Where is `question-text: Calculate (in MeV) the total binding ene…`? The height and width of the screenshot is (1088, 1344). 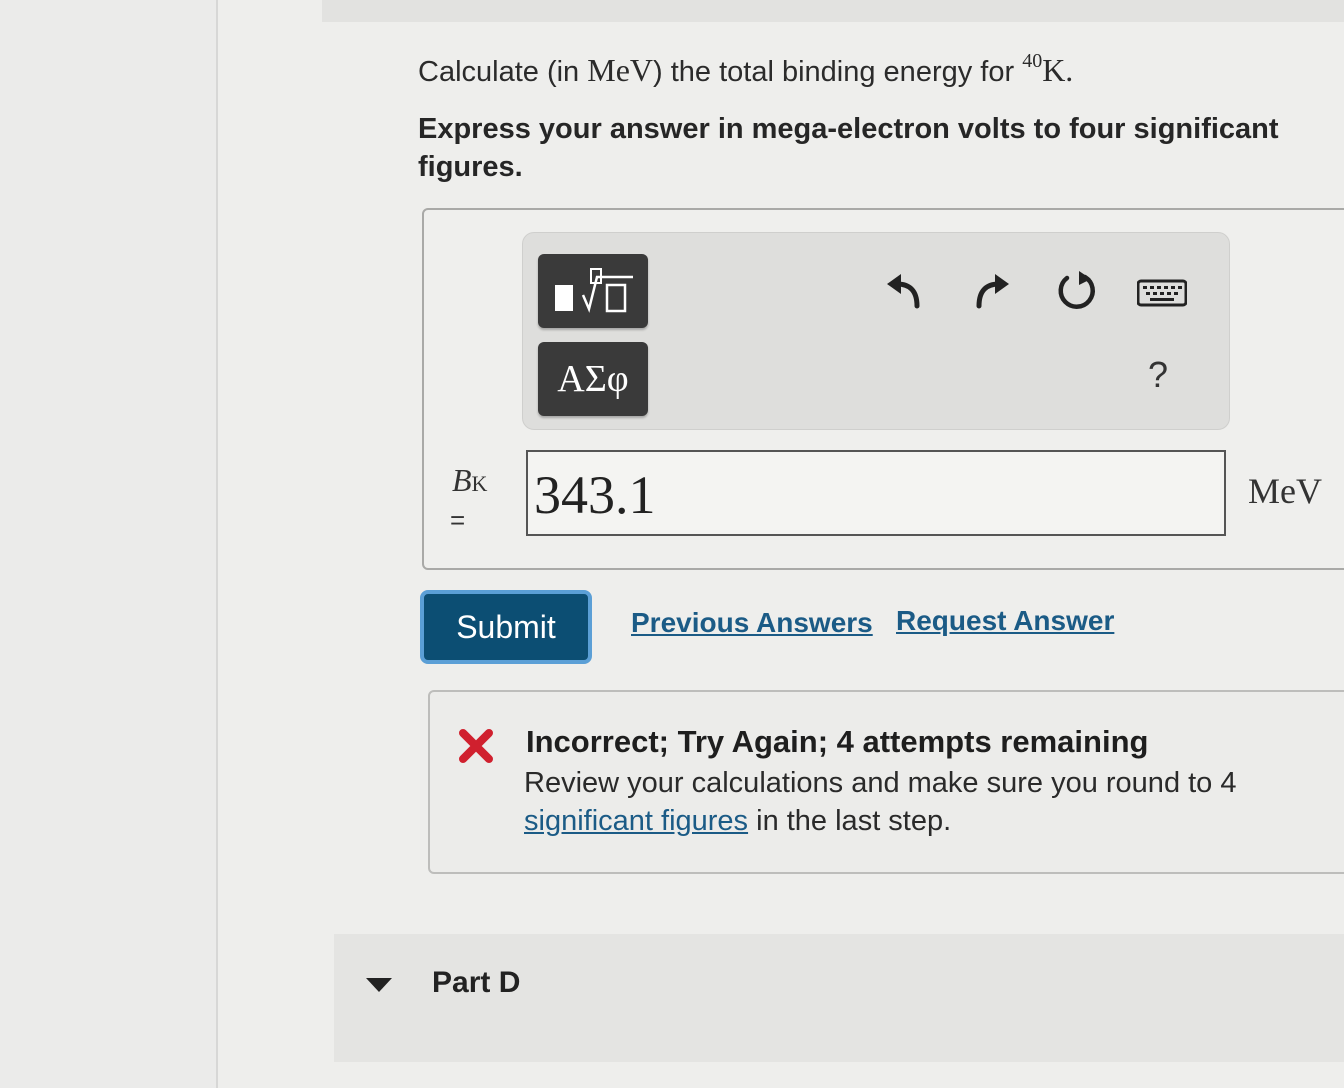 question-text: Calculate (in MeV) the total binding ene… is located at coordinates (746, 69).